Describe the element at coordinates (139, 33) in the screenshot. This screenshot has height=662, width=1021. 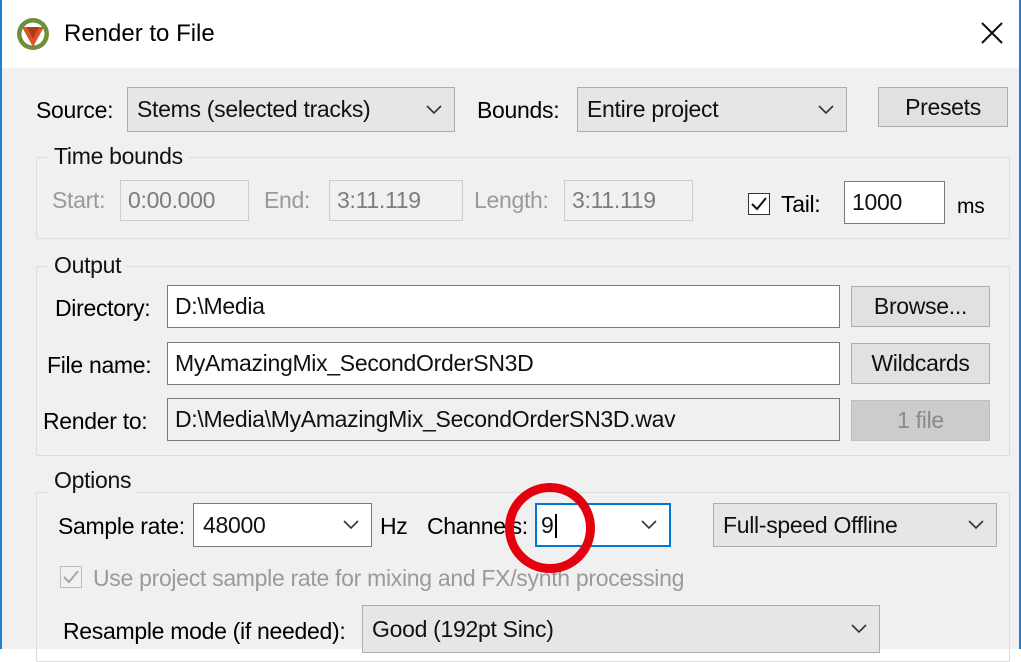
I see `window-title: Render to File` at that location.